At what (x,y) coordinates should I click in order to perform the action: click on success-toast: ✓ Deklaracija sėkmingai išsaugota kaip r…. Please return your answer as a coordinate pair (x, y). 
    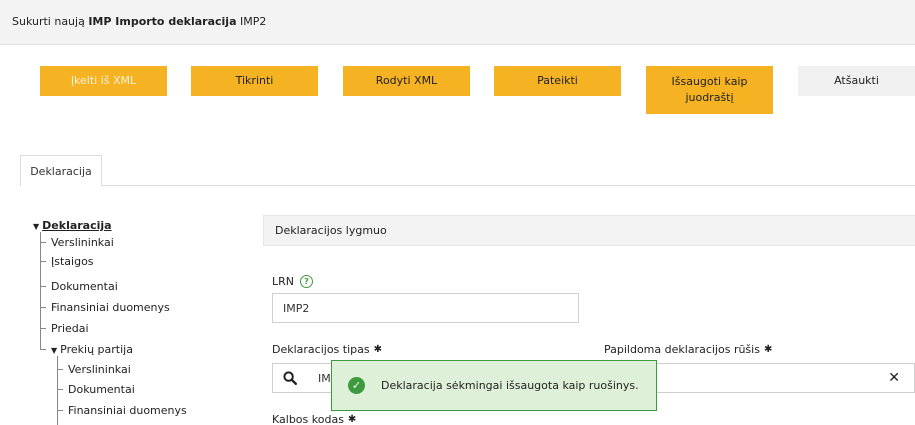
    Looking at the image, I should click on (494, 385).